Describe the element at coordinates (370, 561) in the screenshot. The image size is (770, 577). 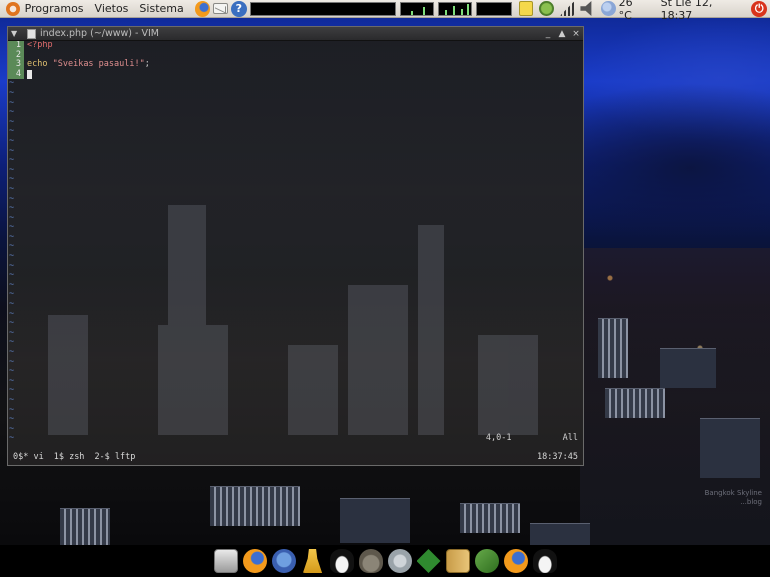
I see `gimp-icon` at that location.